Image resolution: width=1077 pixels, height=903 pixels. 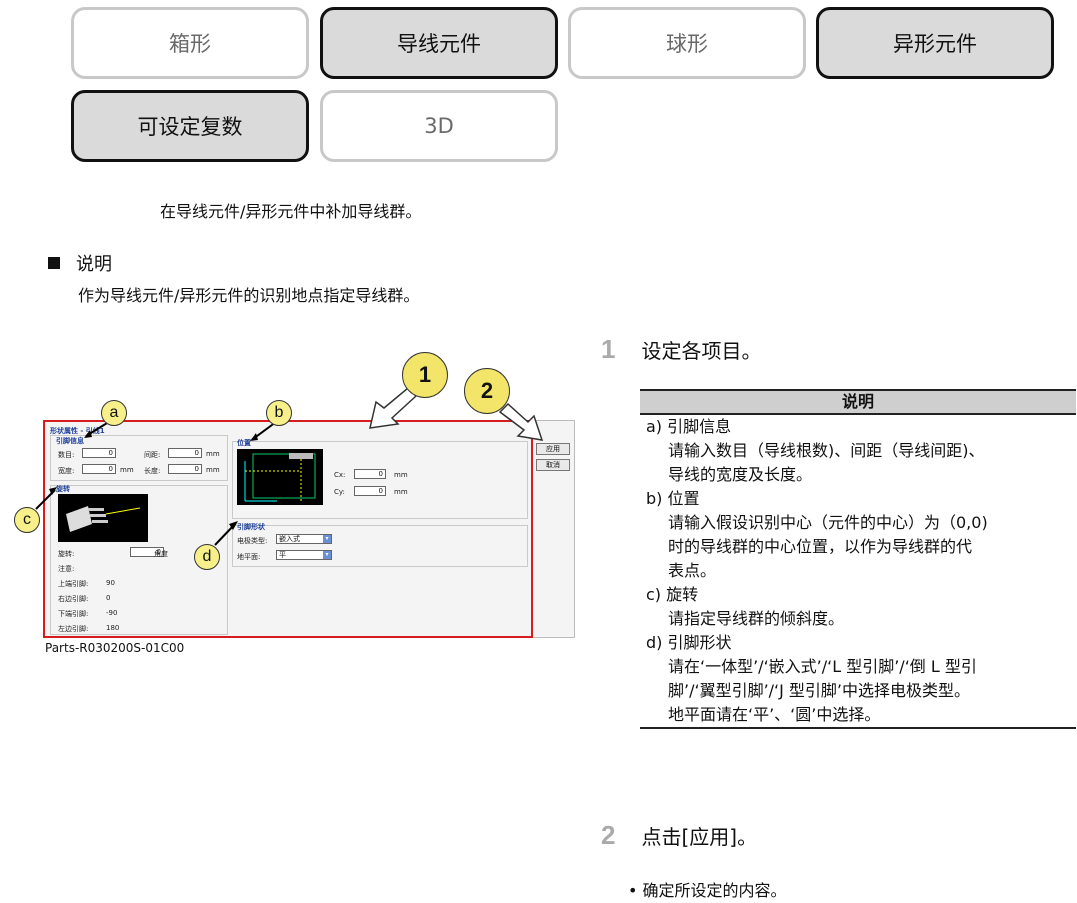 What do you see at coordinates (819, 690) in the screenshot?
I see `item-line: 脚’/‘翼型引脚’/‘J 型引脚’中选择电极类型。` at bounding box center [819, 690].